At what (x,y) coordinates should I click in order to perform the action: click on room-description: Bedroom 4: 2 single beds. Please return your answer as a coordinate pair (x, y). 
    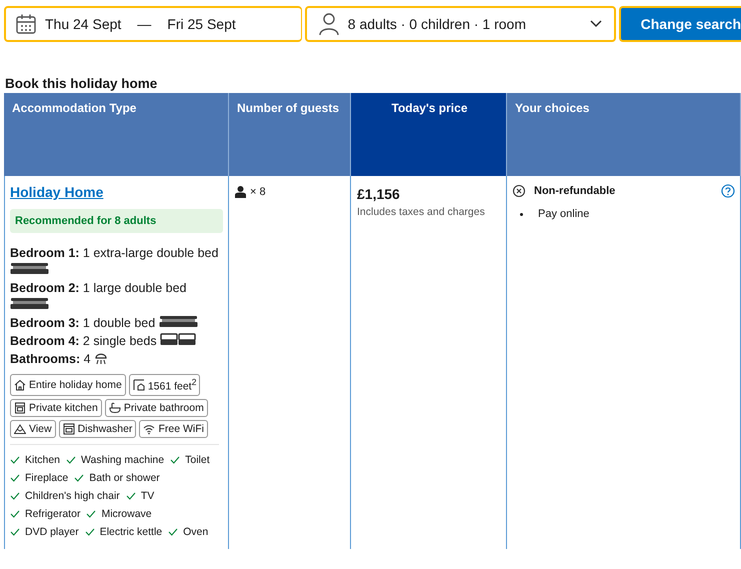
    Looking at the image, I should click on (116, 341).